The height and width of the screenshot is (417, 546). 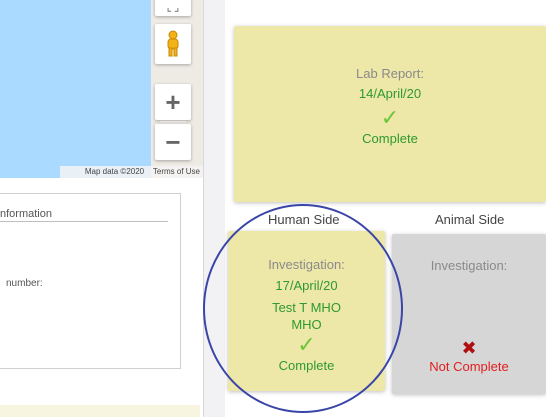 I want to click on lab-report-status: Complete, so click(x=390, y=138).